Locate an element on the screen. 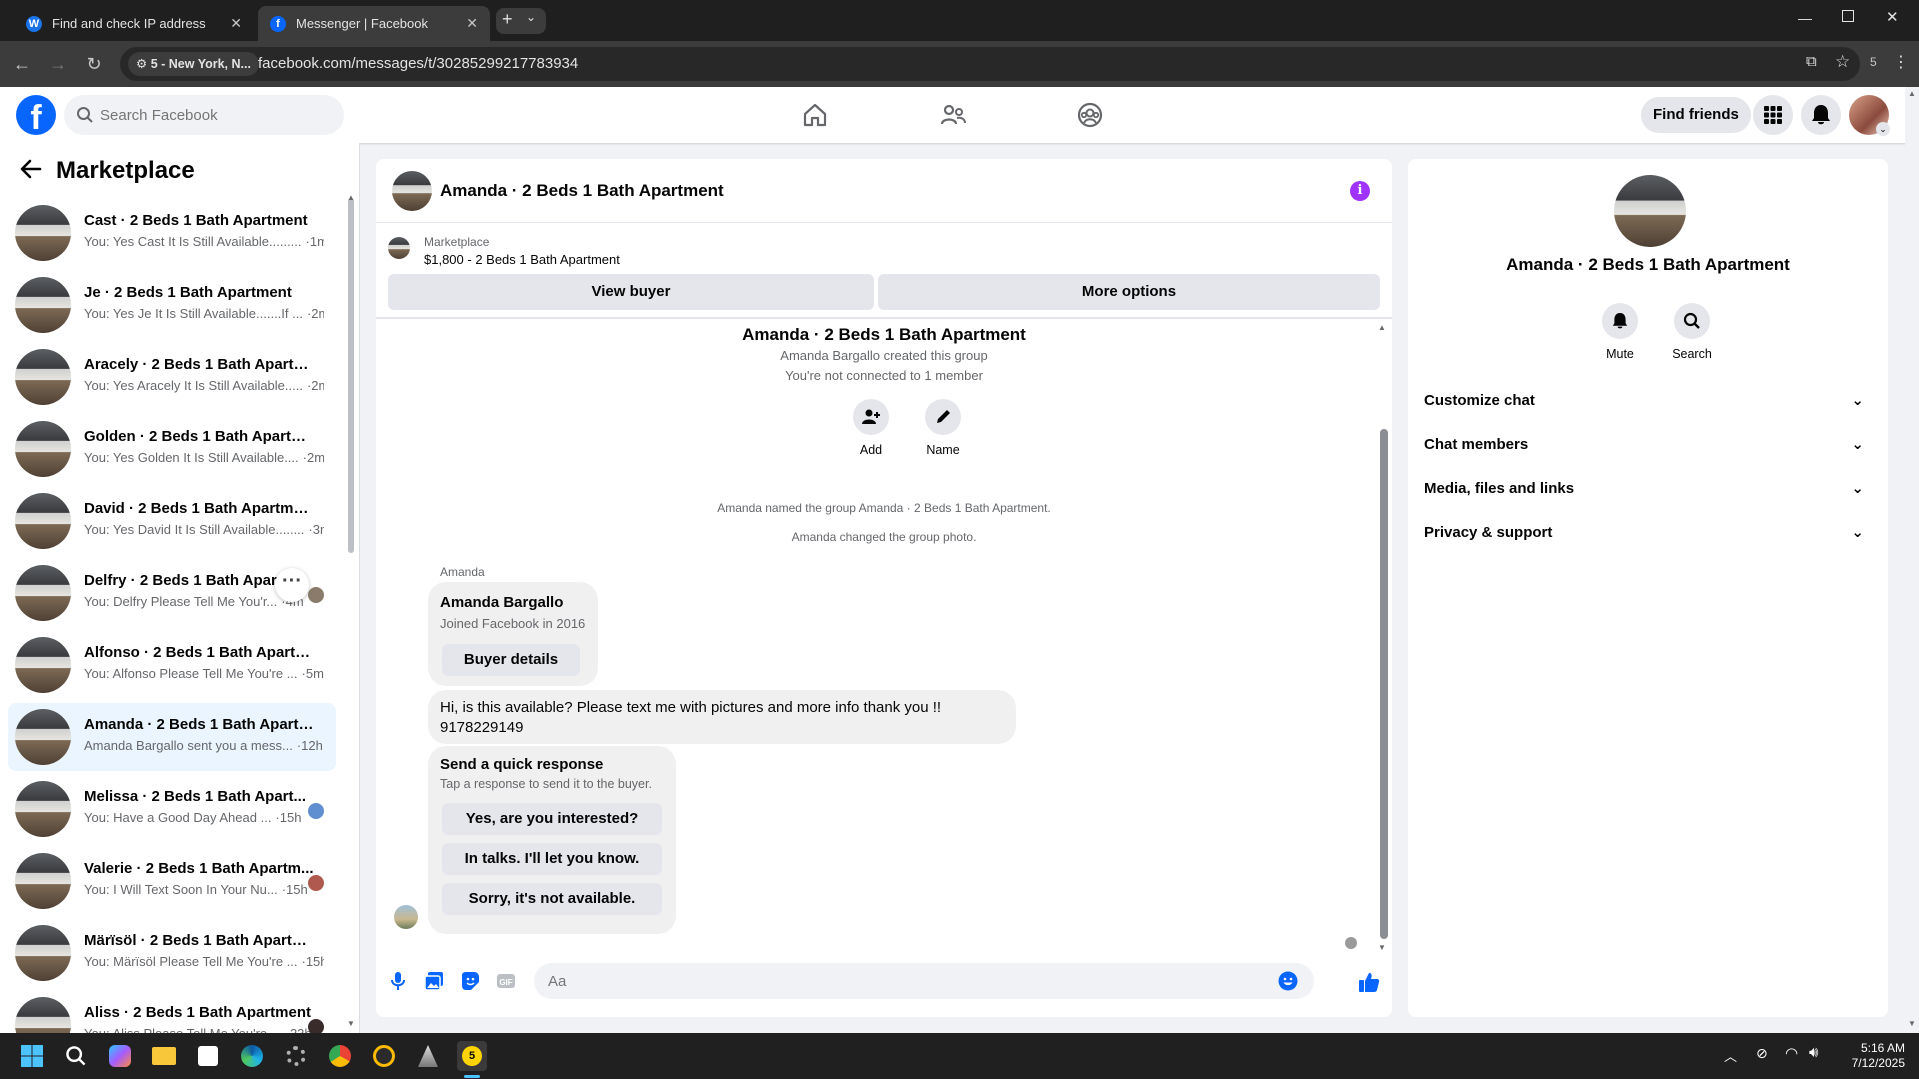 This screenshot has height=1079, width=1919. chat-title: Amanda · 2 Beds 1 Bath Apartment is located at coordinates (582, 191).